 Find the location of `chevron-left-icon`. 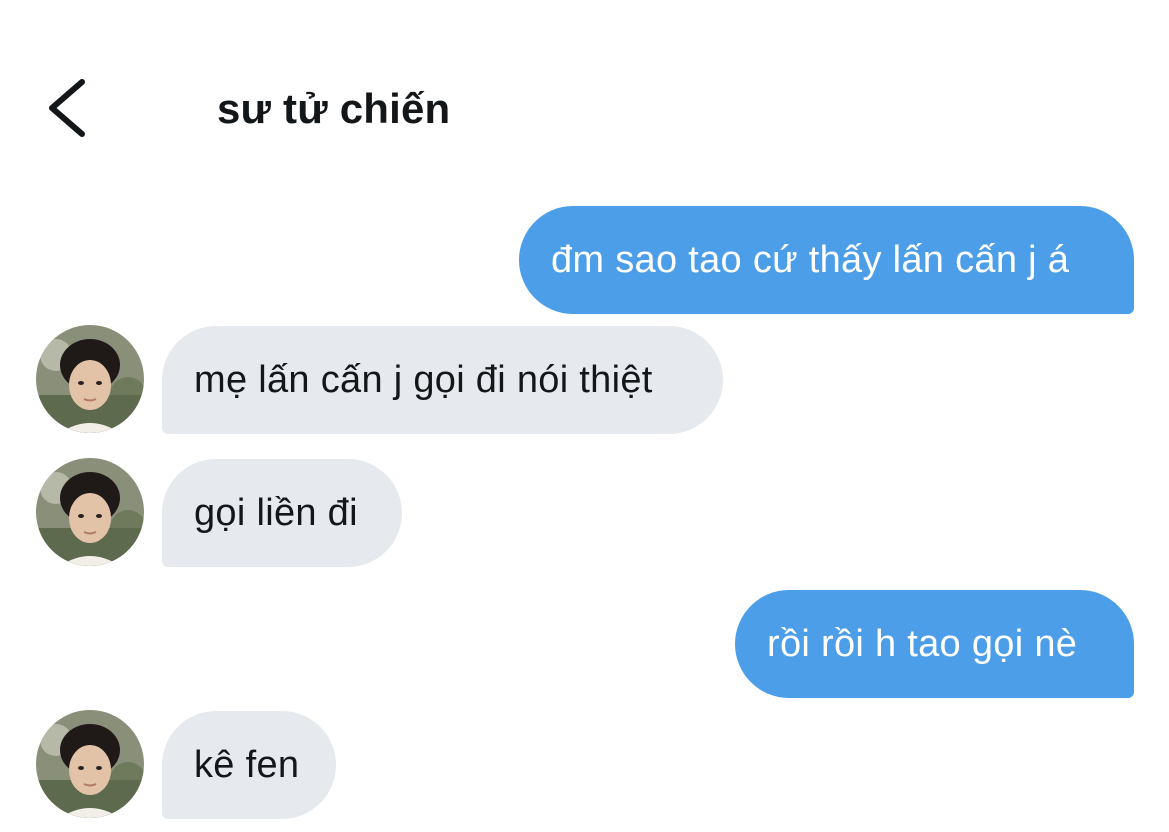

chevron-left-icon is located at coordinates (67, 108).